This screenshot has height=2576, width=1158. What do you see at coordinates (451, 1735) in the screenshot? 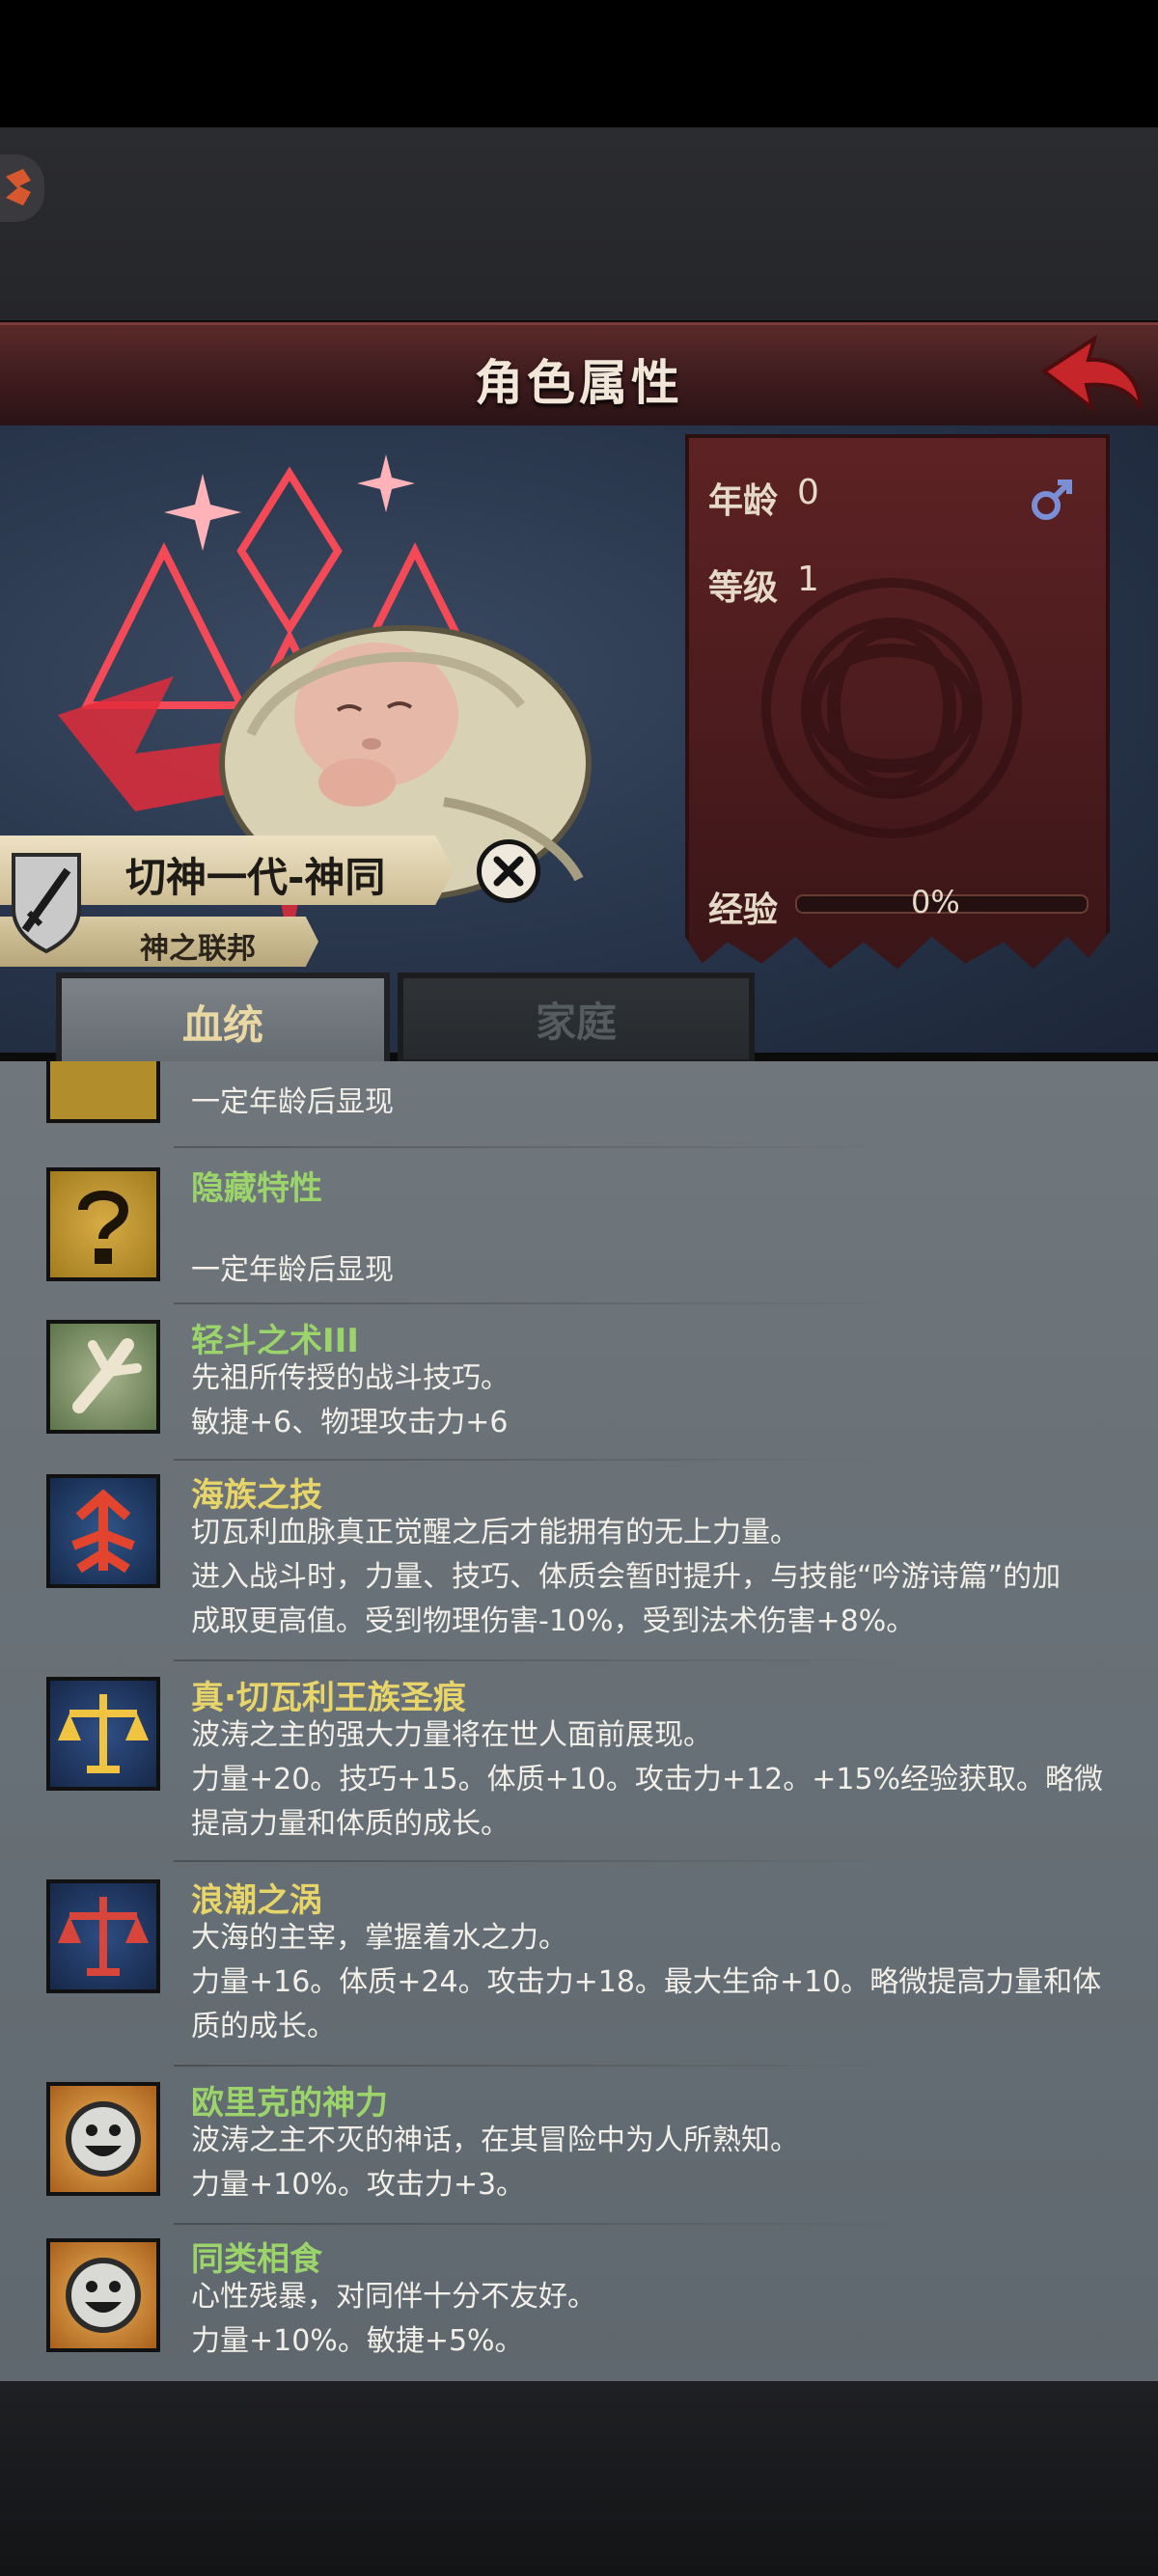
I see `trait-desc: 波涛之主的强大力量将在世人面前展现。` at bounding box center [451, 1735].